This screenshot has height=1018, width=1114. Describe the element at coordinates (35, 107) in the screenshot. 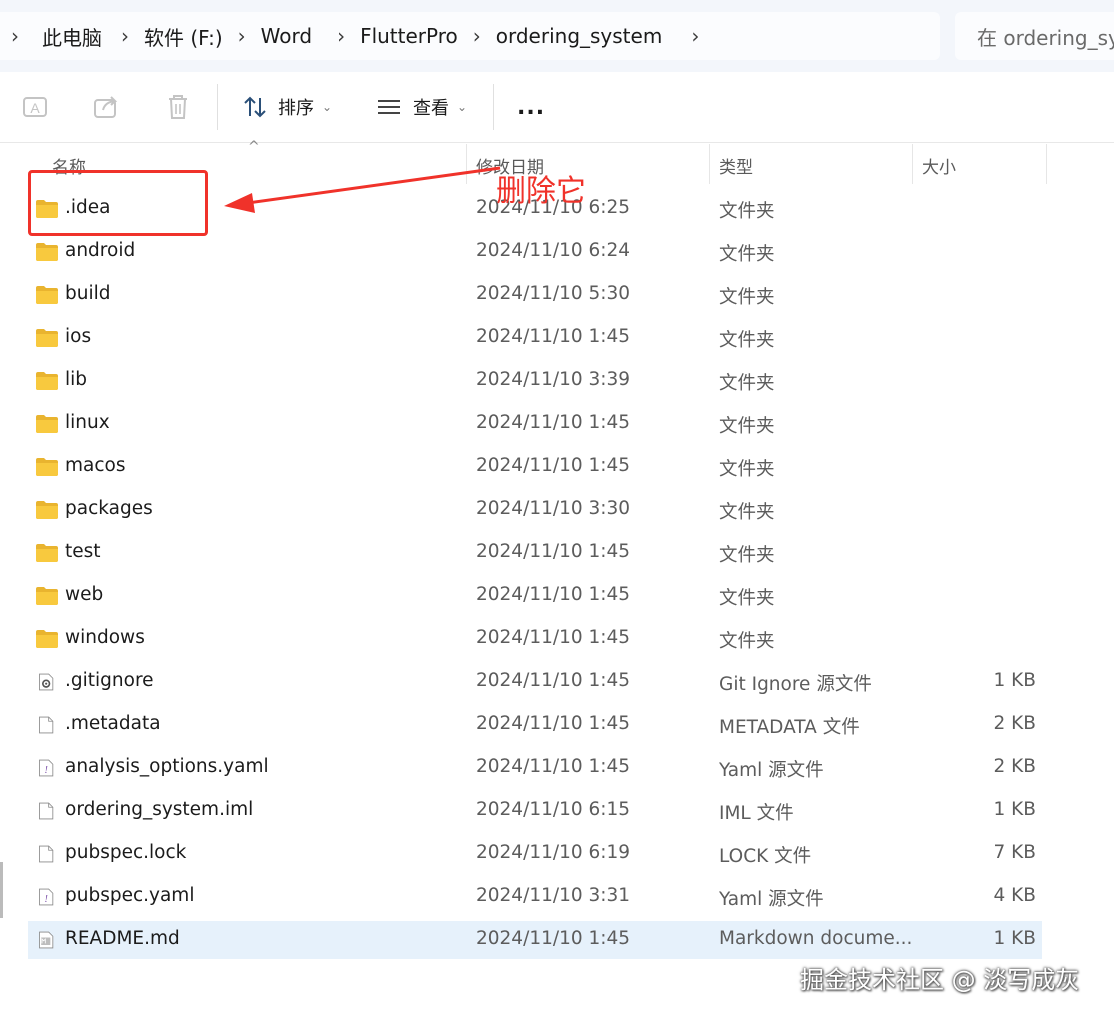

I see `rename-icon: A` at that location.